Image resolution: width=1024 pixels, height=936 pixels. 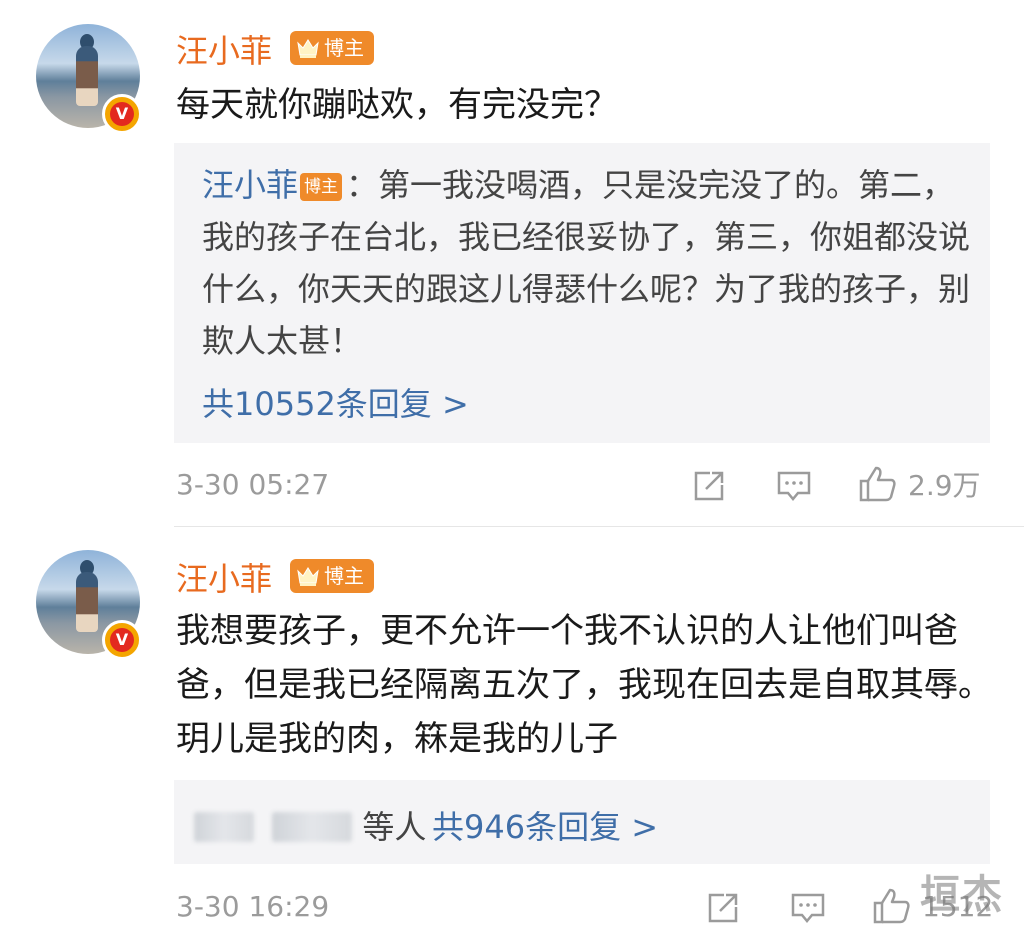 I want to click on reply-box: 等人 共946条回复 >, so click(x=582, y=822).